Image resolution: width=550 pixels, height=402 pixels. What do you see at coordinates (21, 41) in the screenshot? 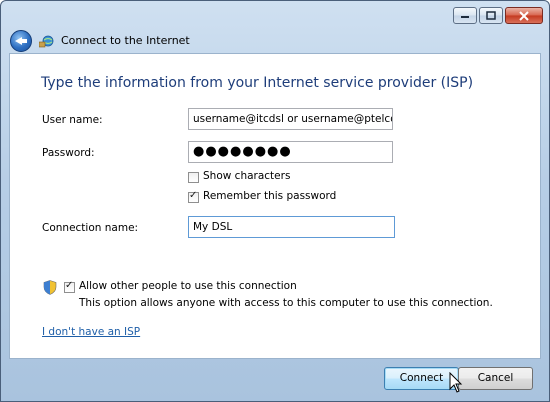
I see `back-arrow-icon` at bounding box center [21, 41].